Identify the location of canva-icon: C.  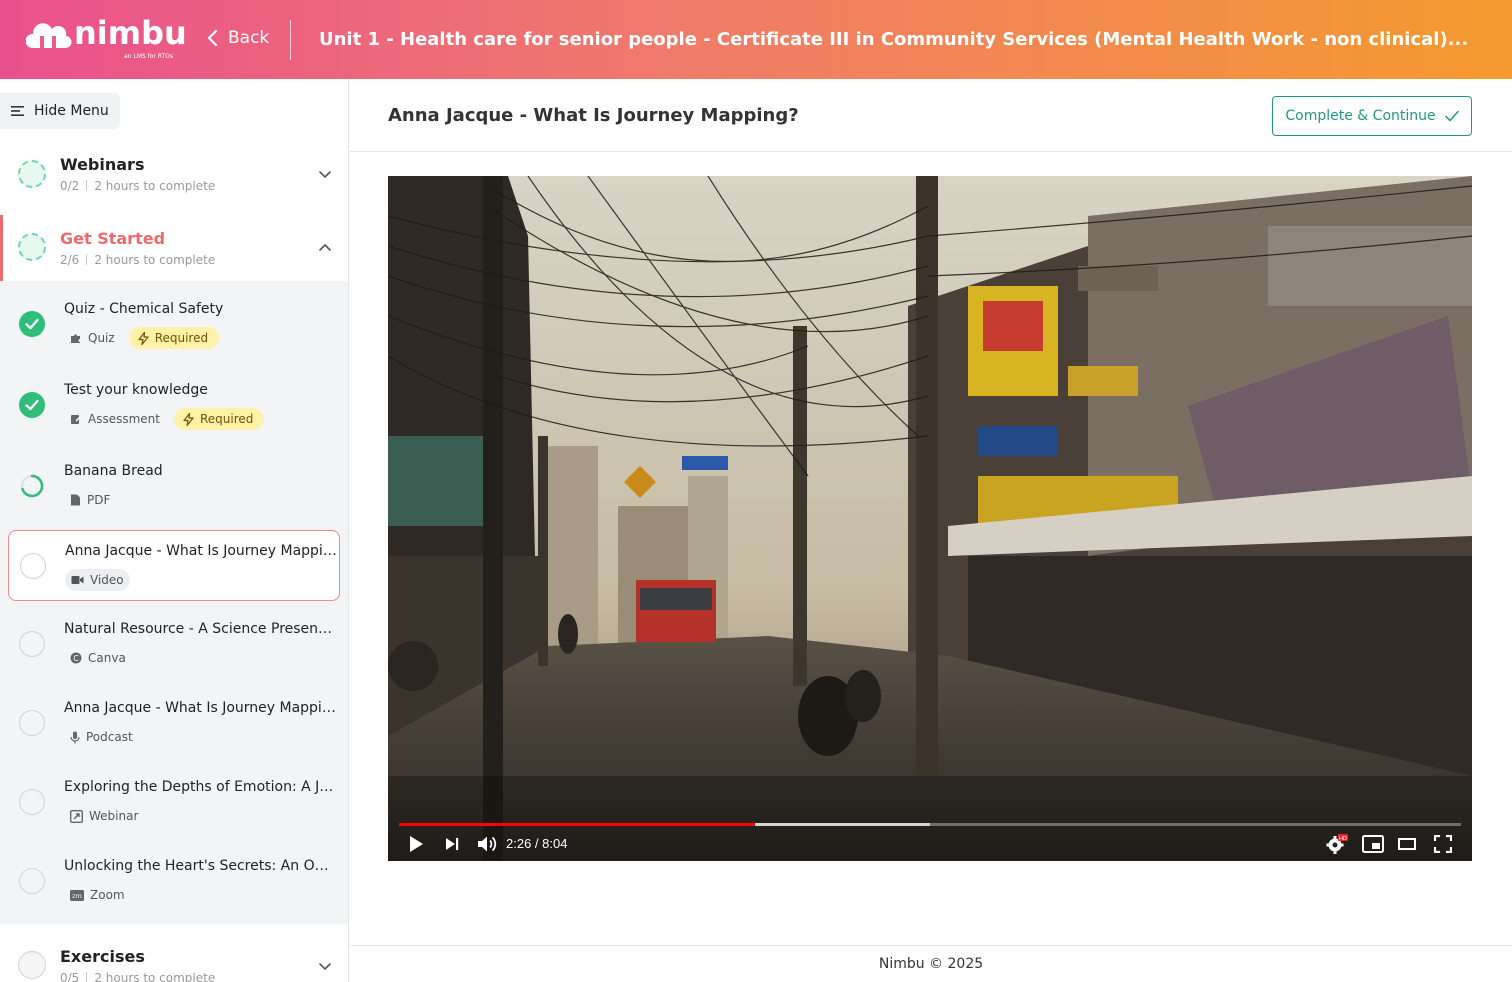
(76, 658).